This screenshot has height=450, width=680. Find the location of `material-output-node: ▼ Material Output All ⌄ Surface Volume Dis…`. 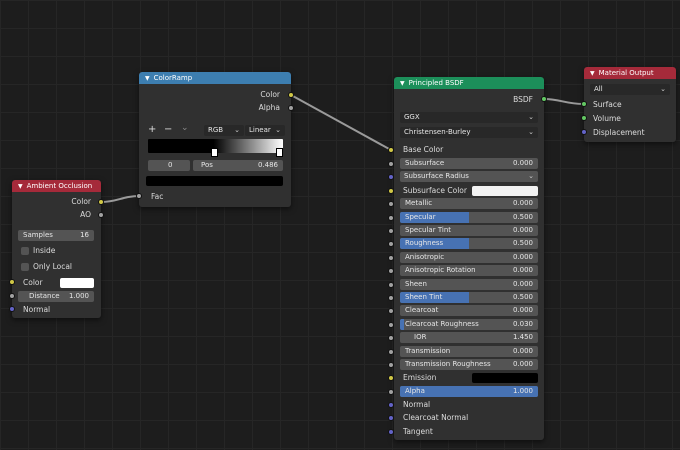

material-output-node: ▼ Material Output All ⌄ Surface Volume Dis… is located at coordinates (630, 104).